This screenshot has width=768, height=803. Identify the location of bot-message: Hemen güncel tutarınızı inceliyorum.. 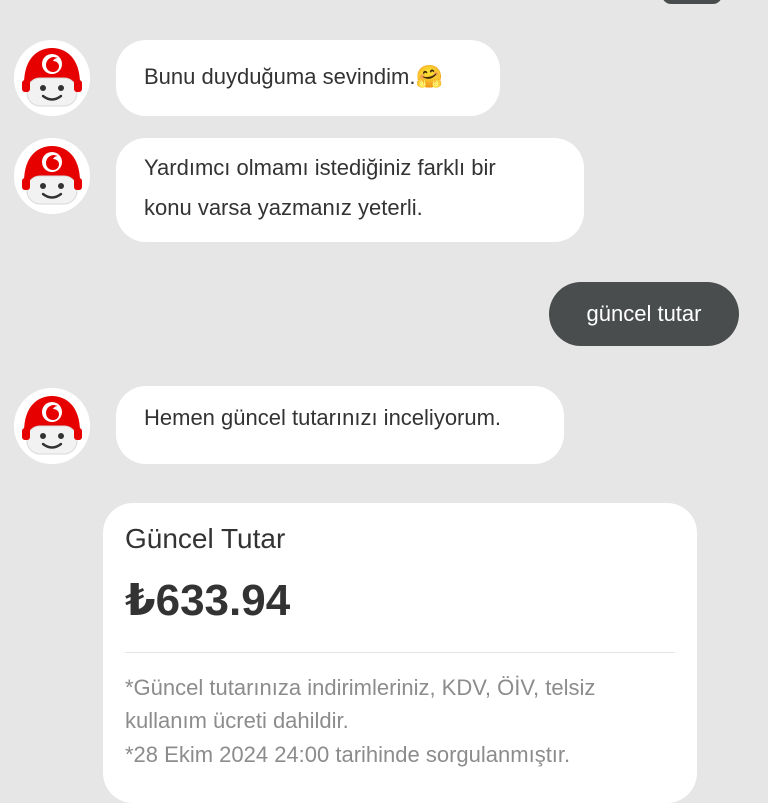
(340, 425).